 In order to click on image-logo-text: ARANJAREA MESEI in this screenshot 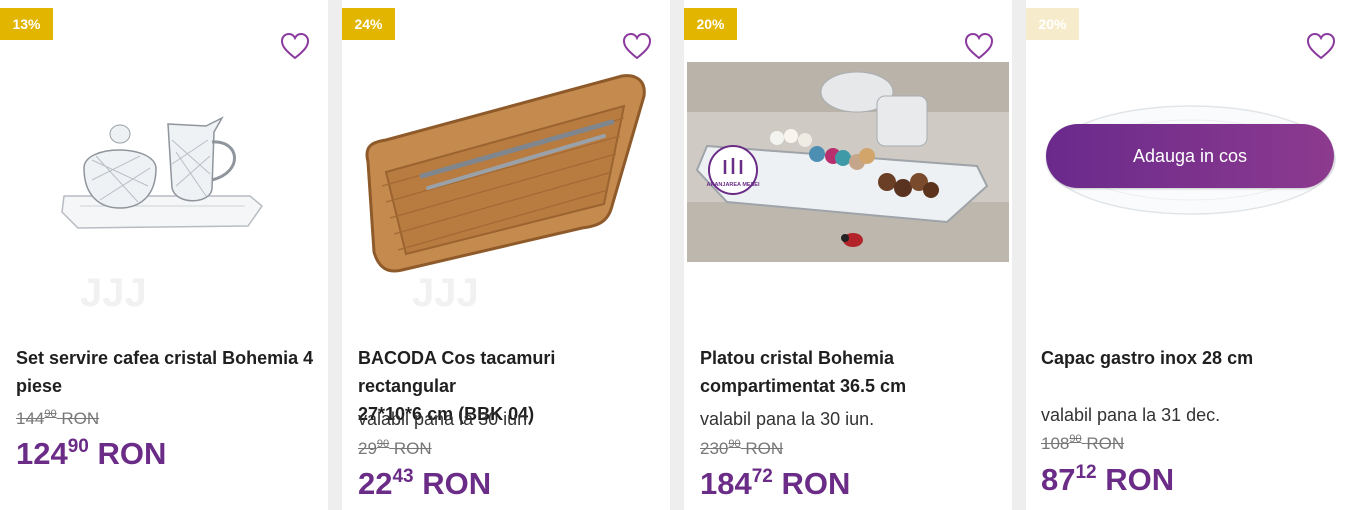, I will do `click(733, 185)`.